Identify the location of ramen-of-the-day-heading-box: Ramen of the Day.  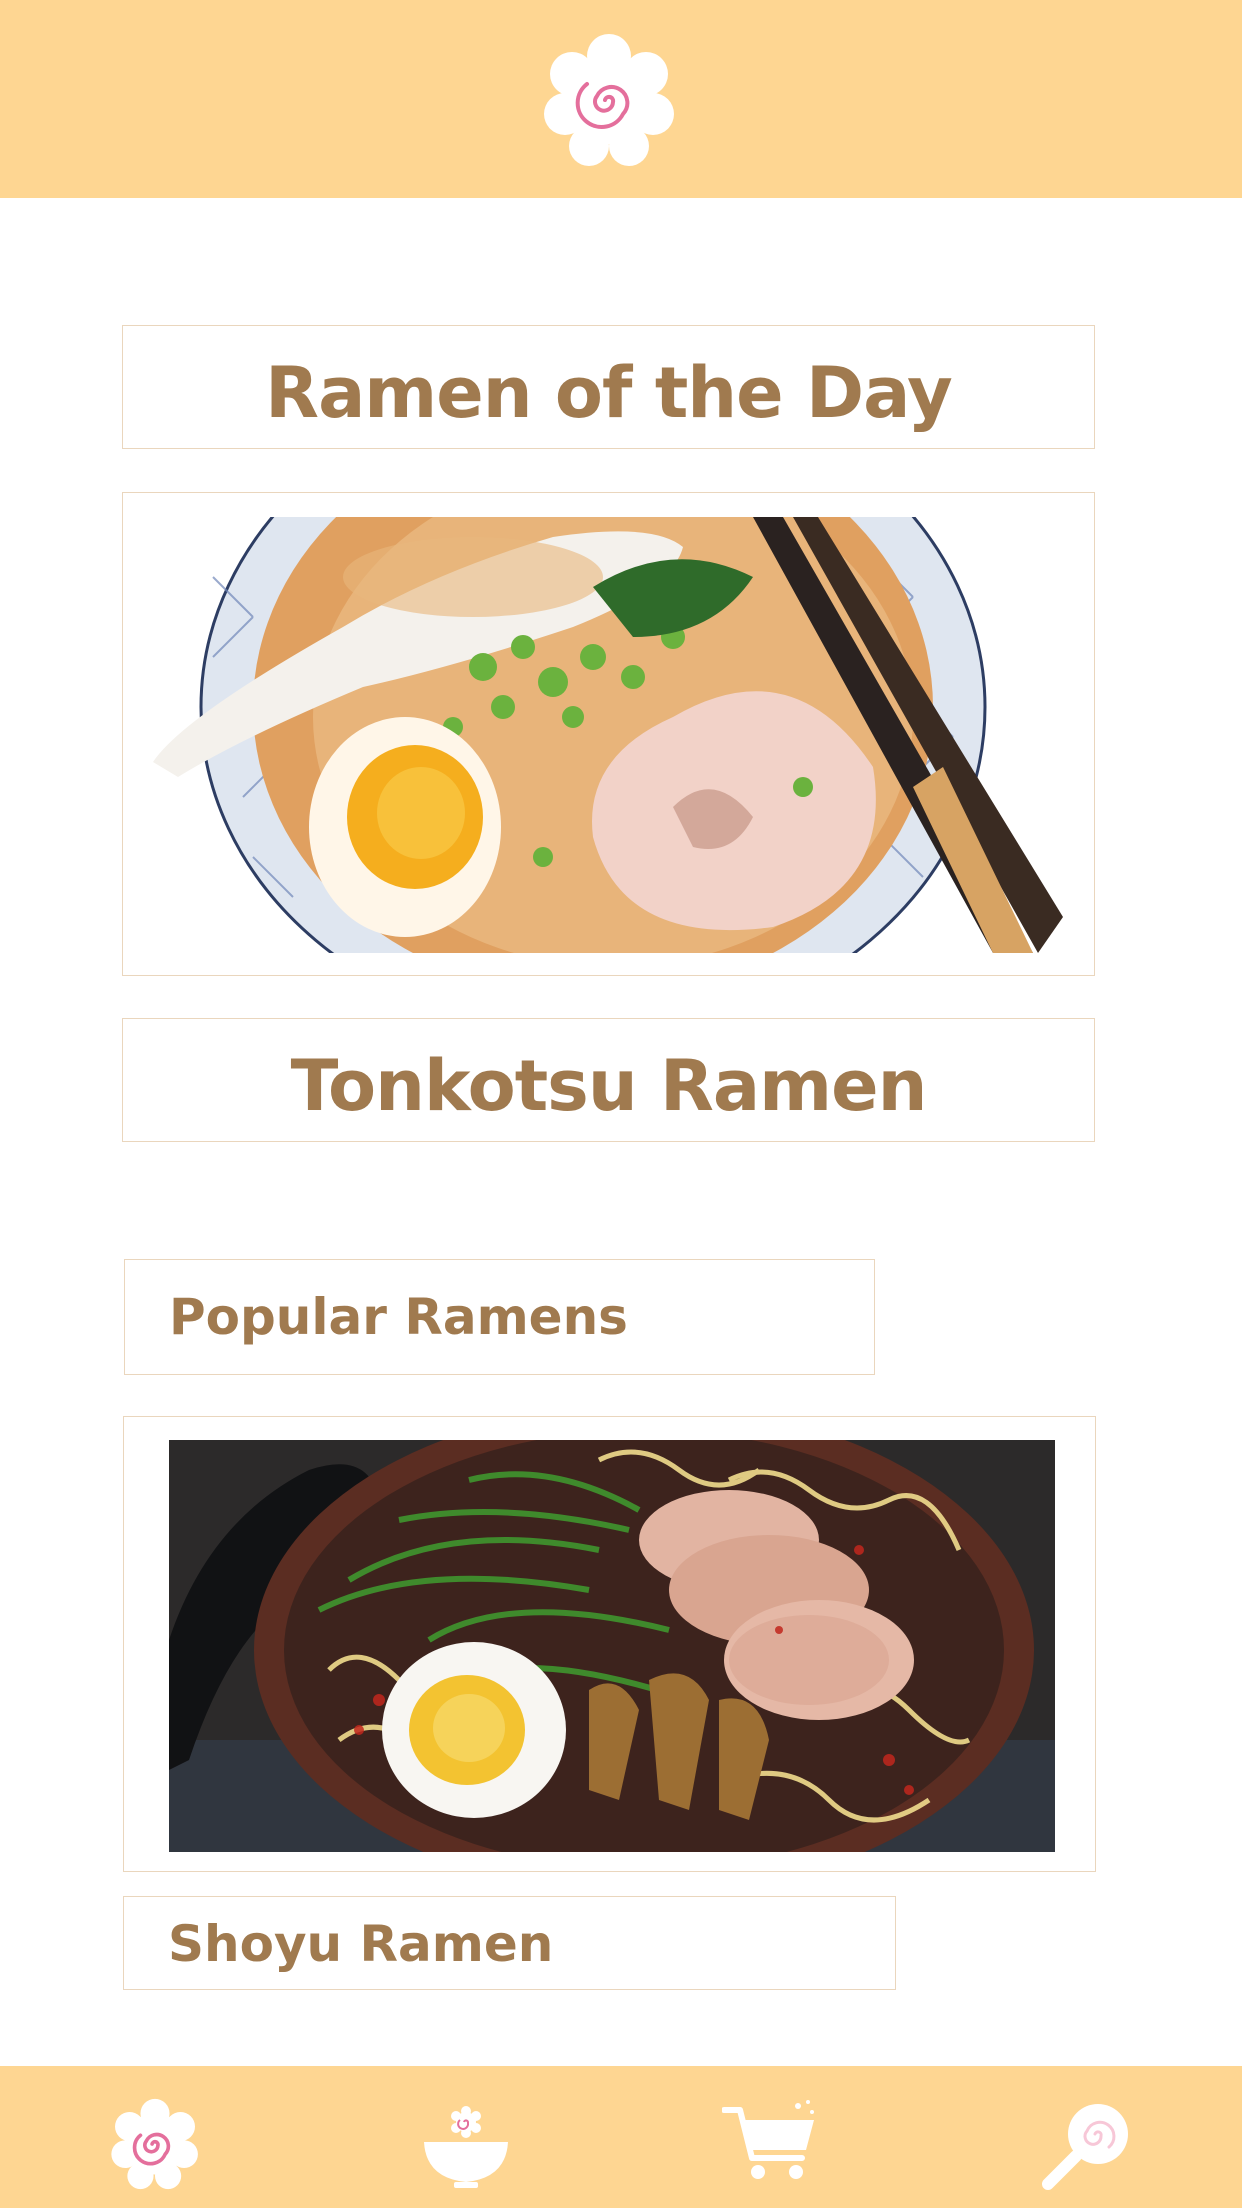
(608, 387).